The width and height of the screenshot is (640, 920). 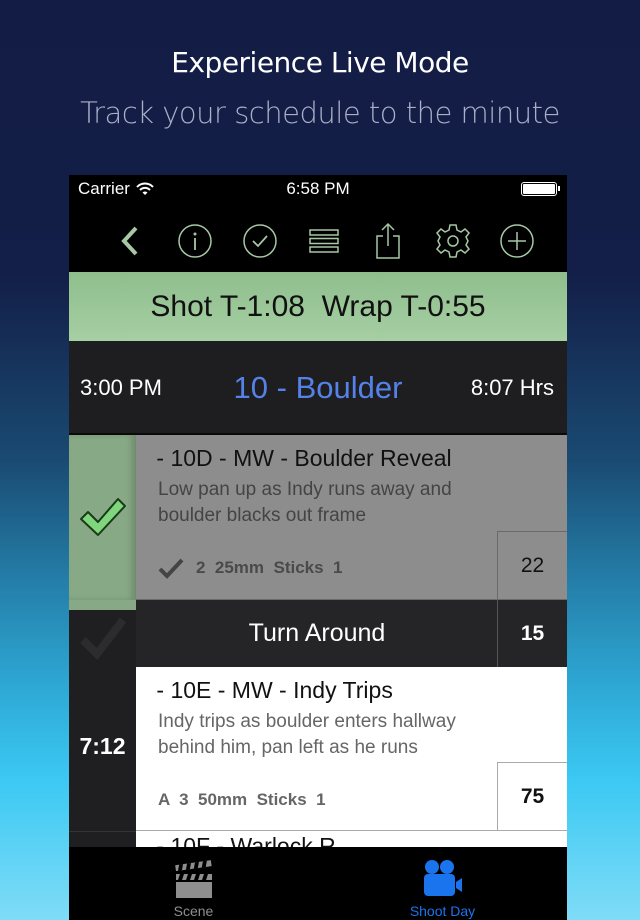 I want to click on share-button, so click(x=388, y=241).